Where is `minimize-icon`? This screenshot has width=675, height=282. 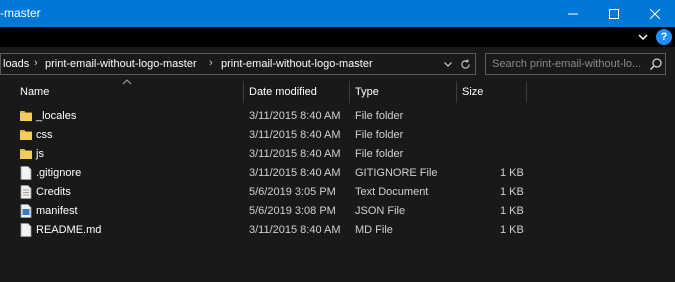
minimize-icon is located at coordinates (573, 13).